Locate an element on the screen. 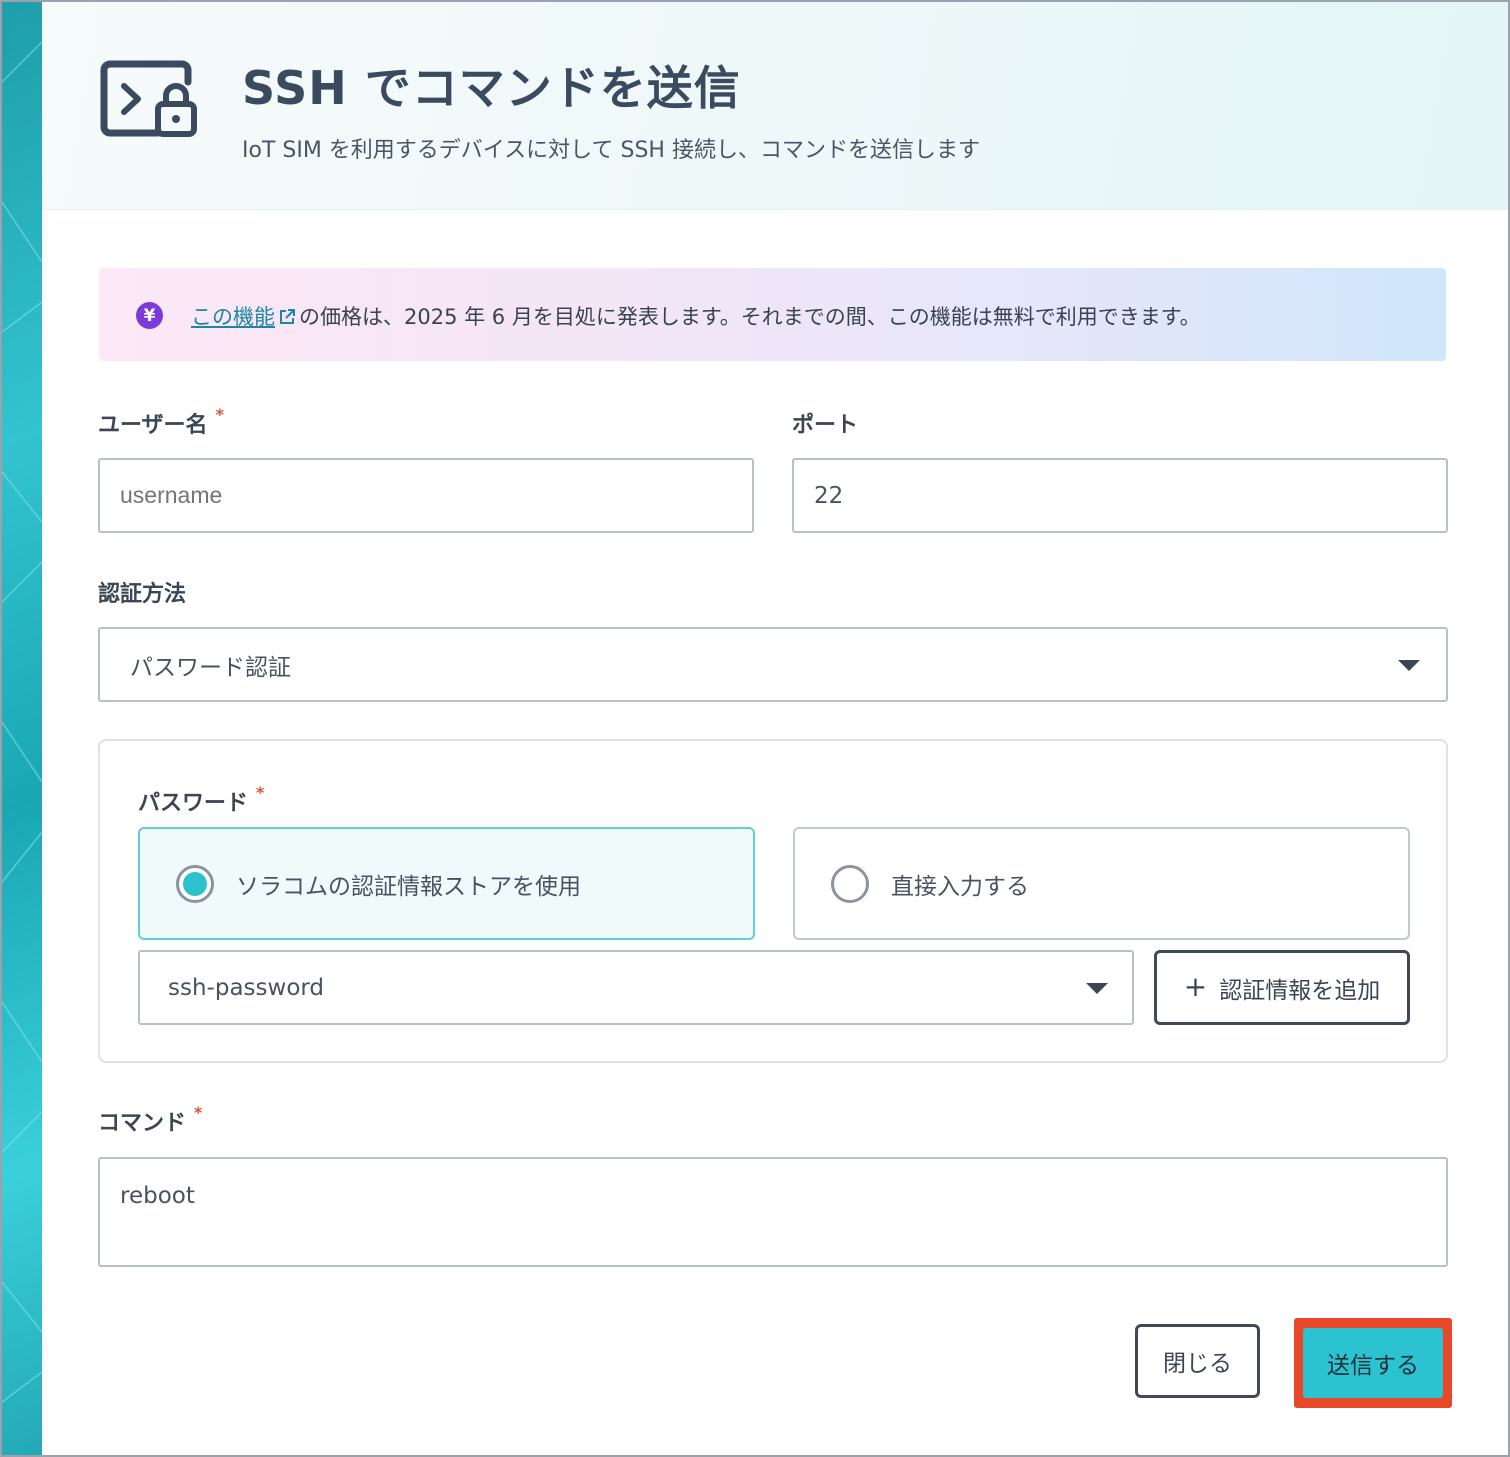 This screenshot has height=1457, width=1510. port-label: ポート is located at coordinates (825, 425).